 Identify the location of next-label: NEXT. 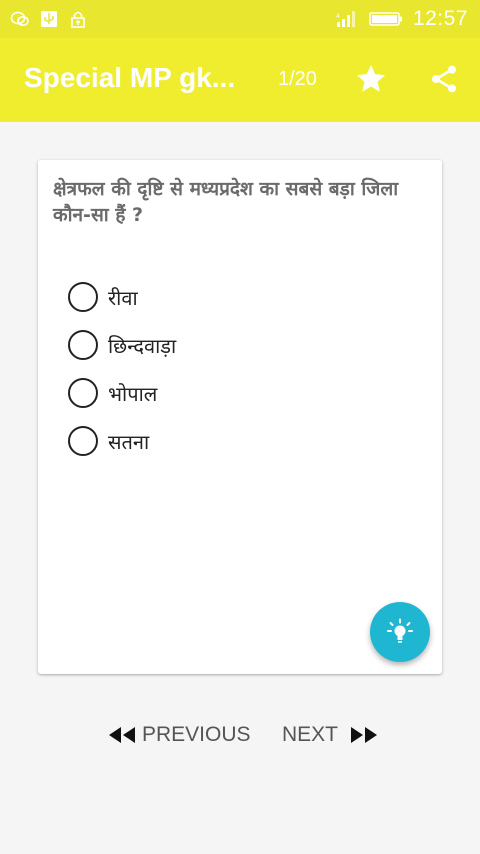
(310, 734).